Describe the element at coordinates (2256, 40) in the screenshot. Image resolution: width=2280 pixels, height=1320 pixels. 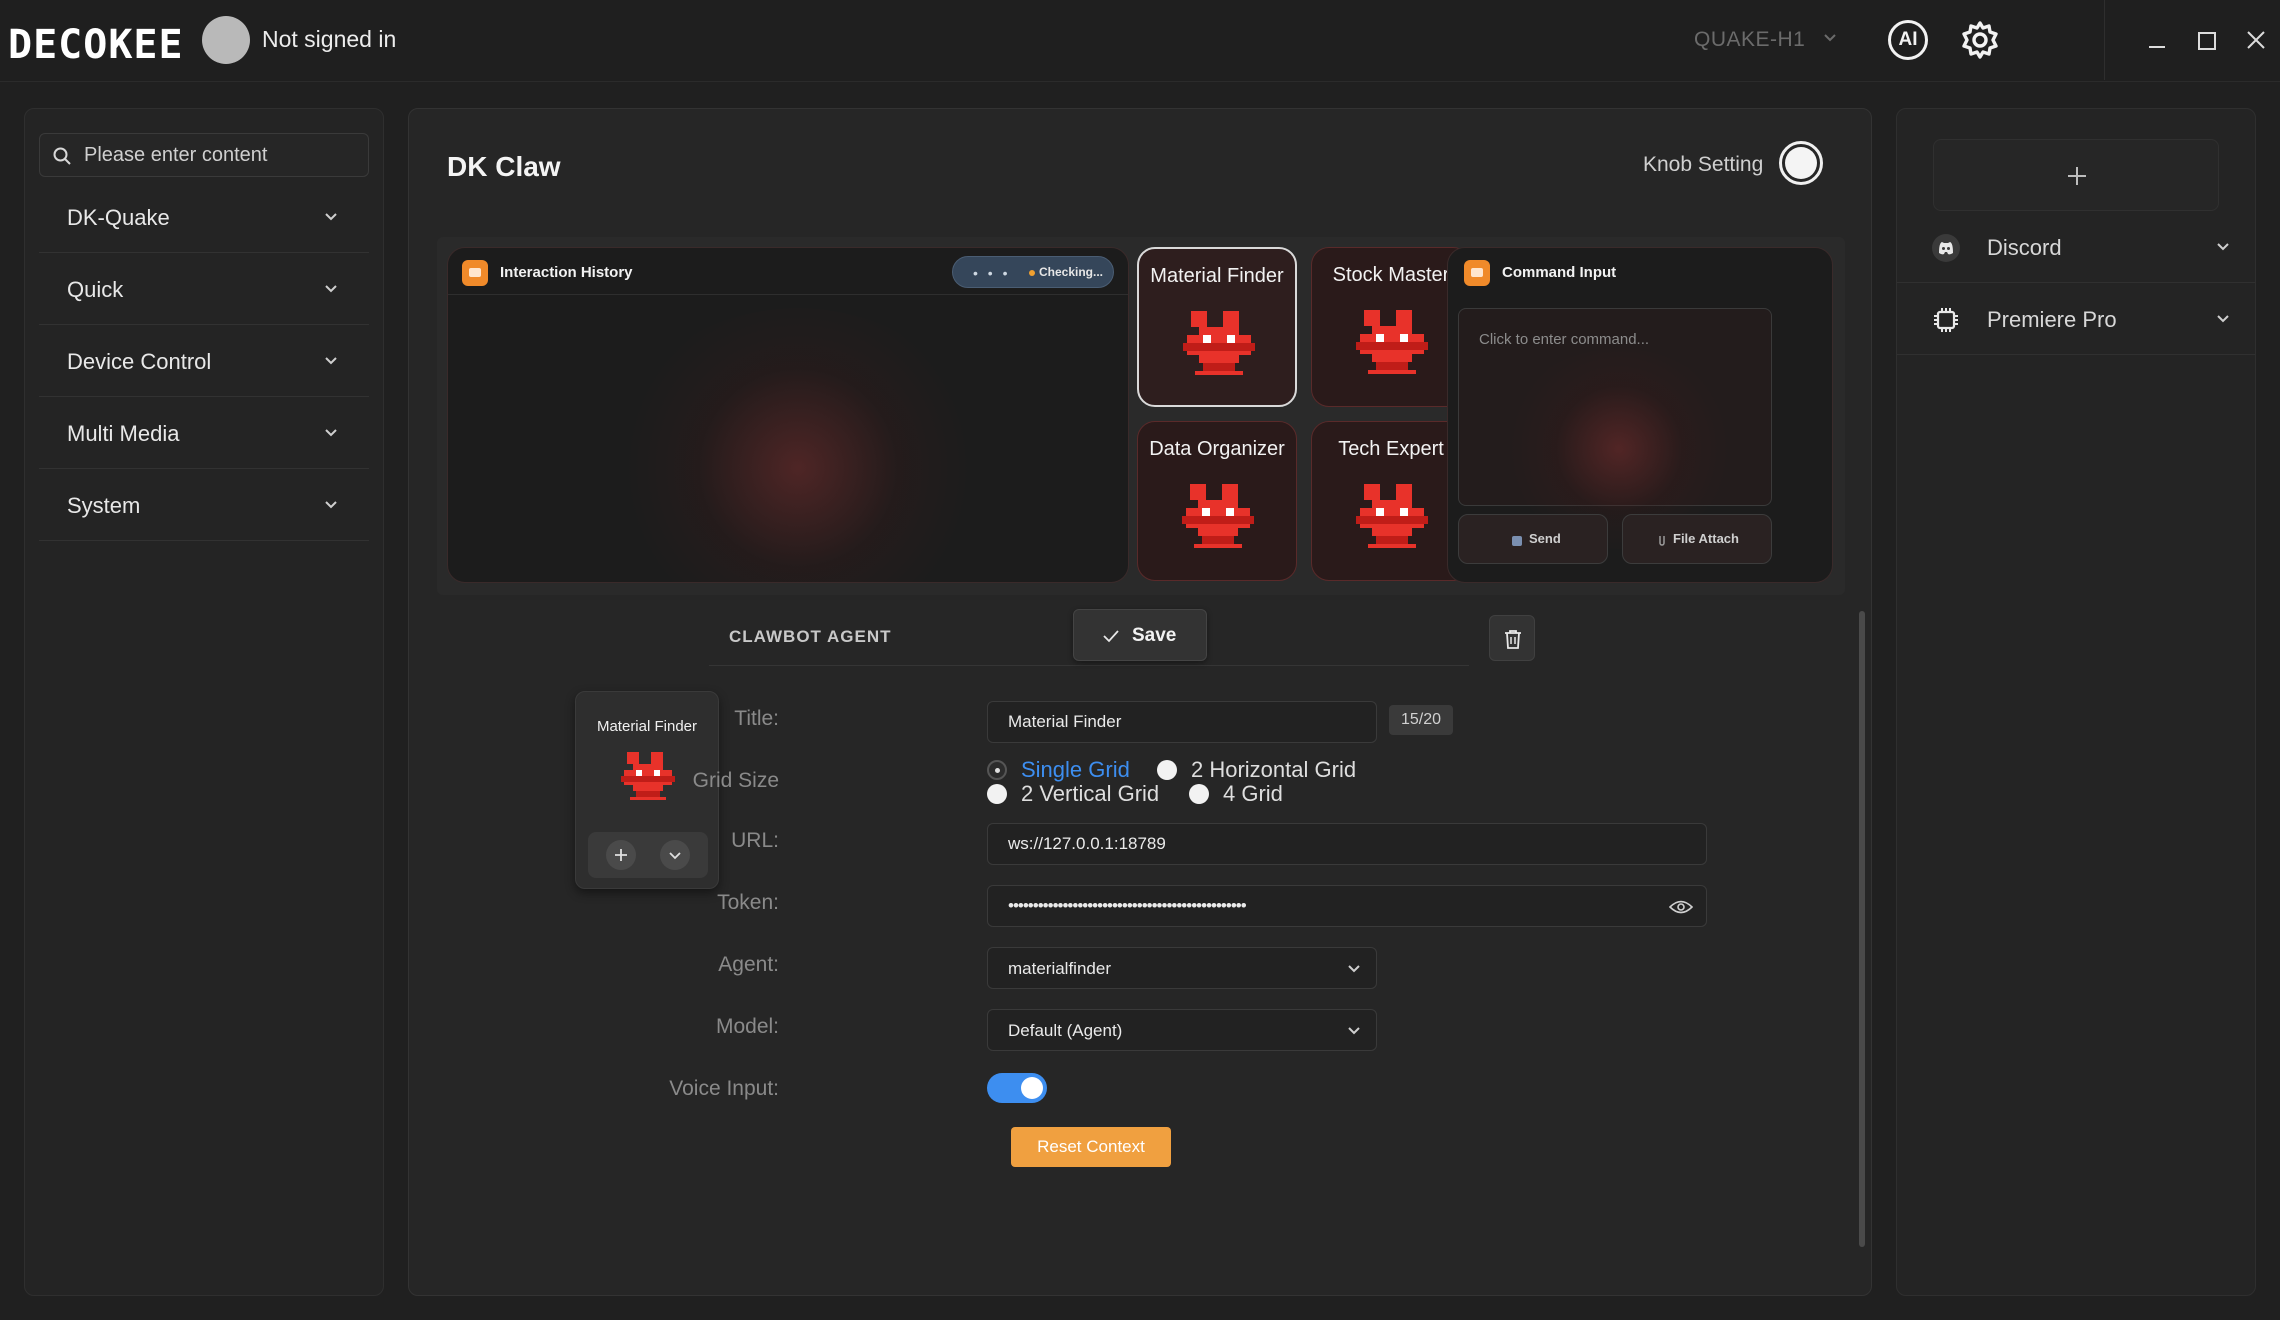
I see `close-icon` at that location.